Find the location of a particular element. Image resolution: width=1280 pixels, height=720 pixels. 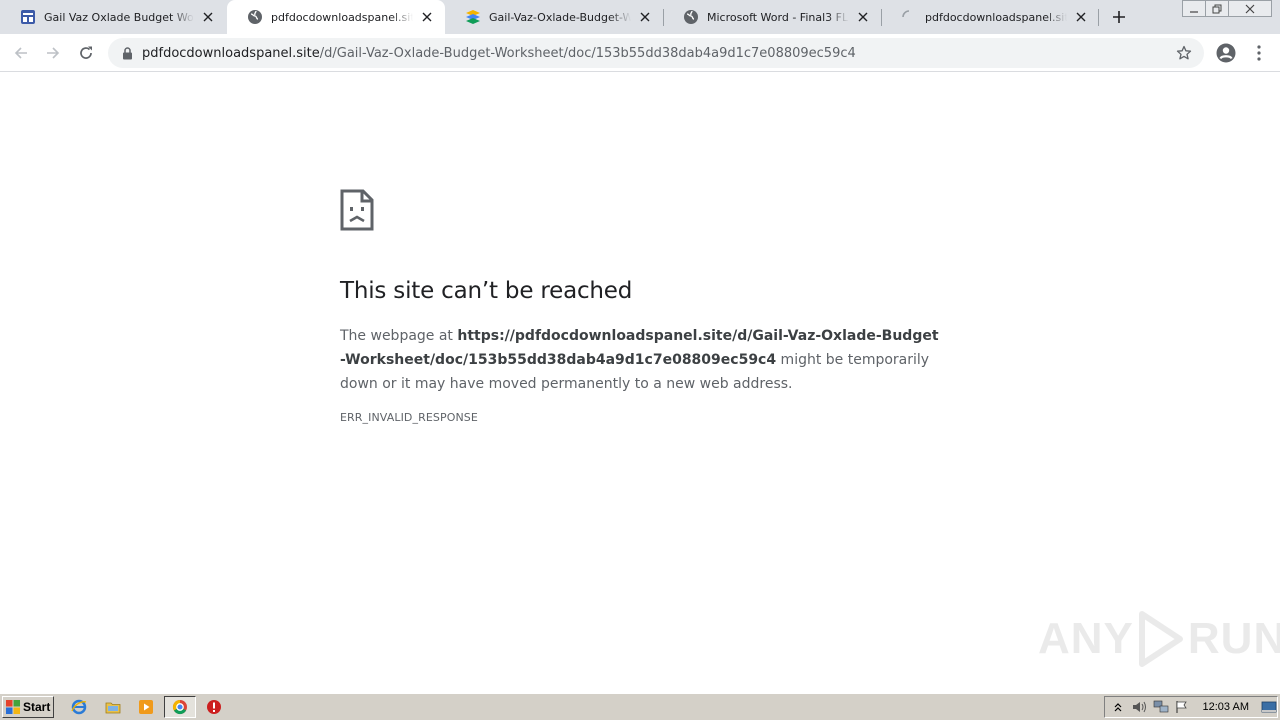

chrome-icon is located at coordinates (179, 707).